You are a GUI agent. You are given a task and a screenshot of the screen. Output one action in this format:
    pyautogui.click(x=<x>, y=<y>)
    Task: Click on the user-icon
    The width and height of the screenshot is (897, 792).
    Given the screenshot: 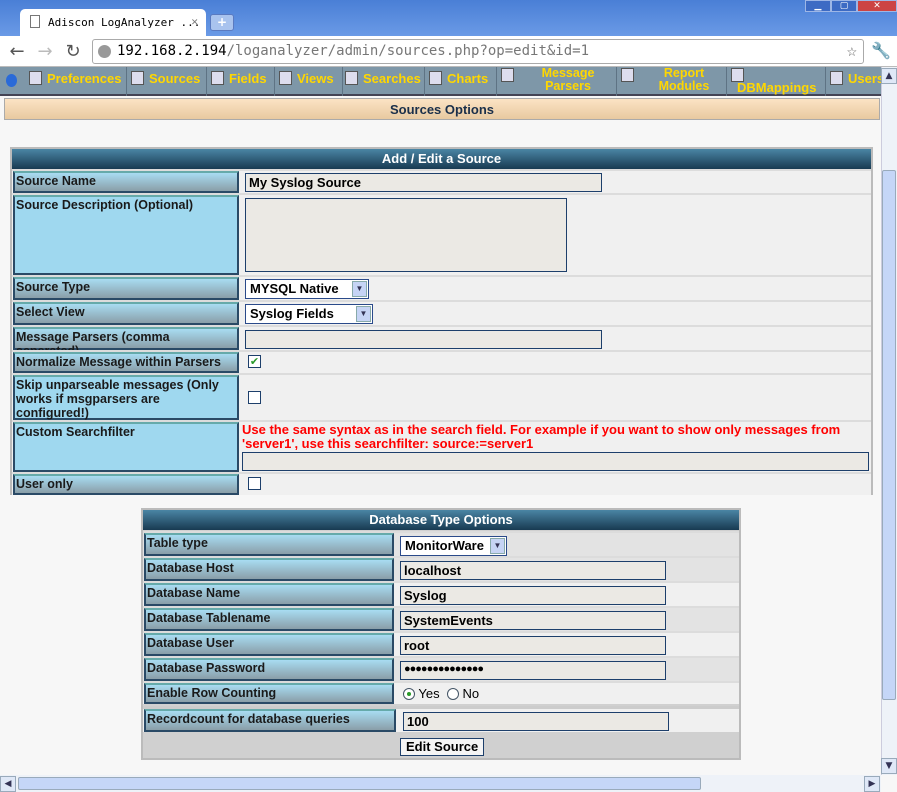 What is the action you would take?
    pyautogui.click(x=836, y=78)
    